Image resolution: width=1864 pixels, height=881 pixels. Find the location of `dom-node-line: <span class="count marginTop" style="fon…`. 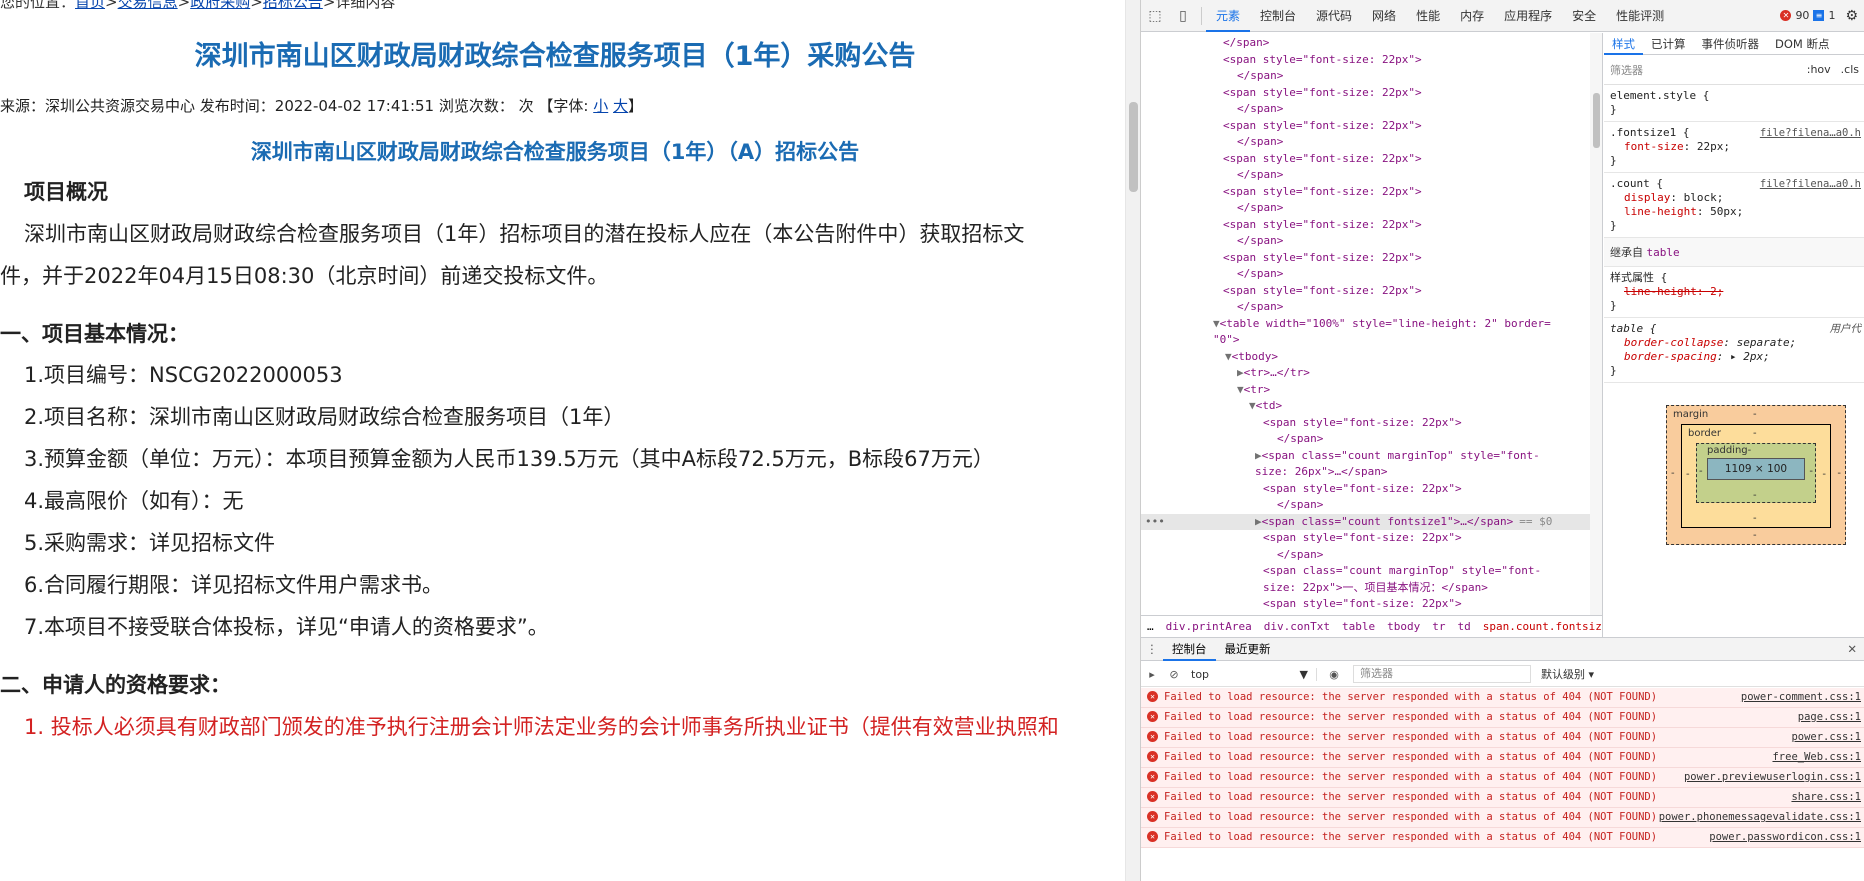

dom-node-line: <span class="count marginTop" style="fon… is located at coordinates (1371, 571).